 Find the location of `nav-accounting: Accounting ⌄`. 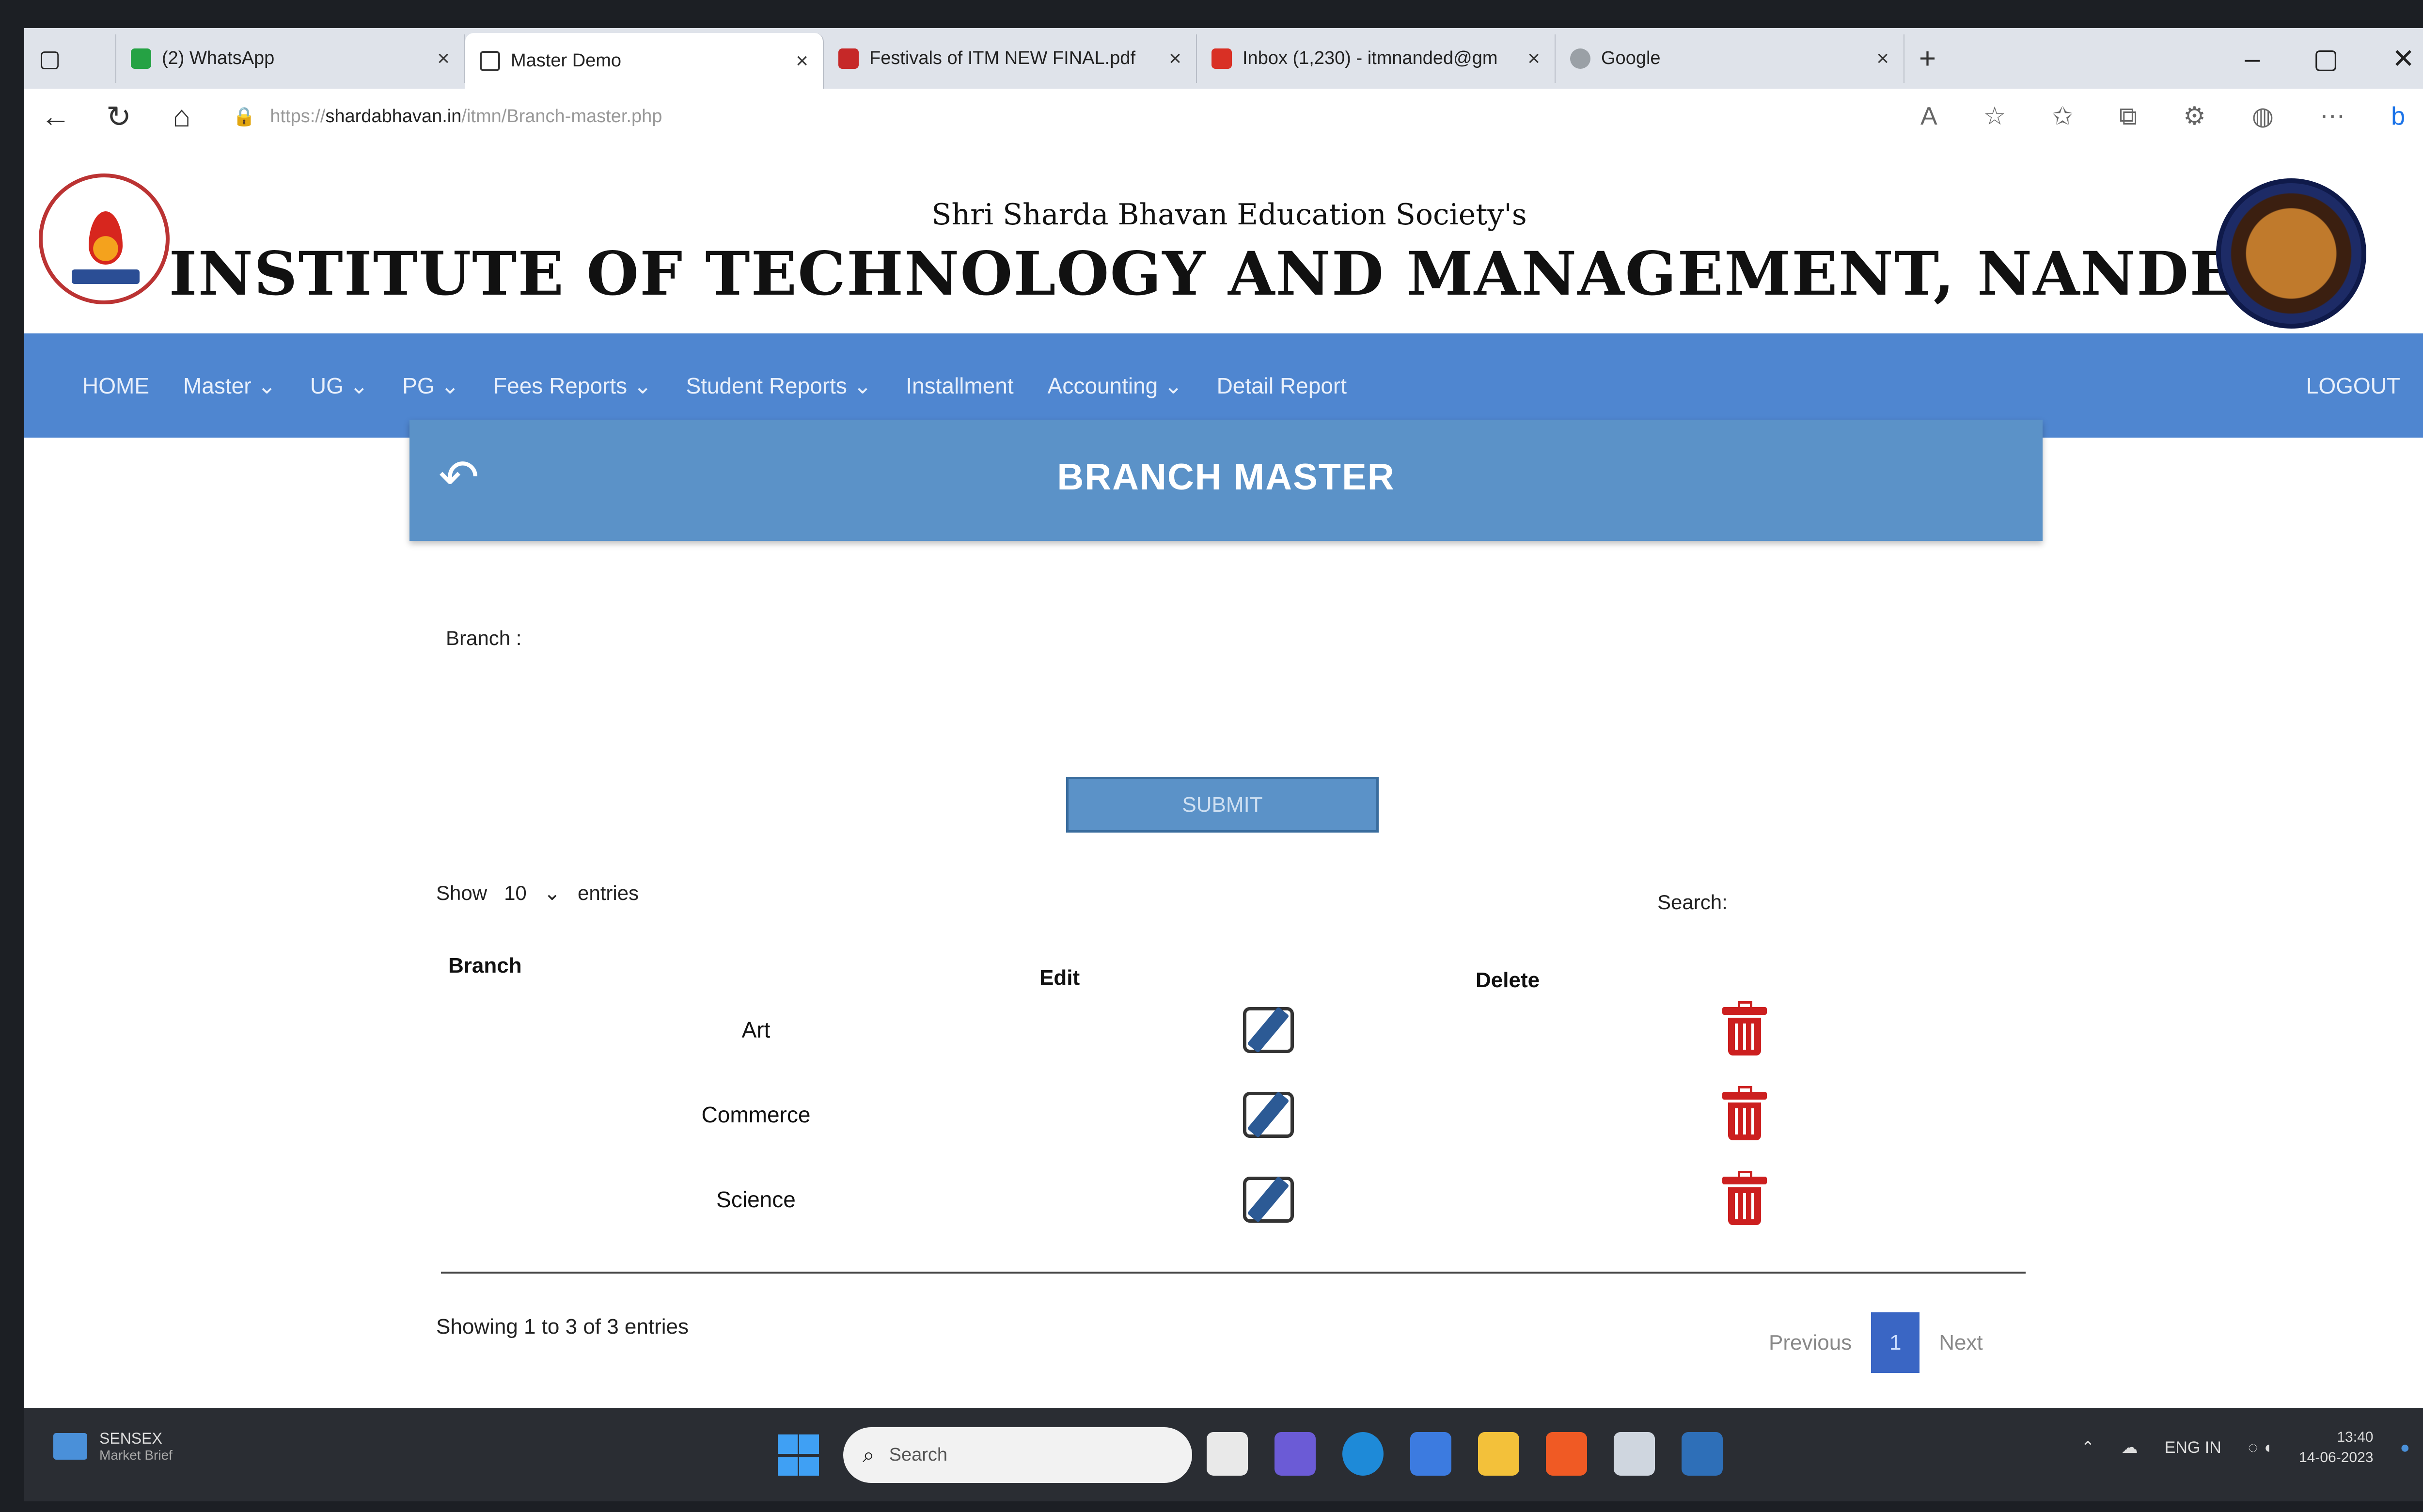

nav-accounting: Accounting ⌄ is located at coordinates (1115, 386).